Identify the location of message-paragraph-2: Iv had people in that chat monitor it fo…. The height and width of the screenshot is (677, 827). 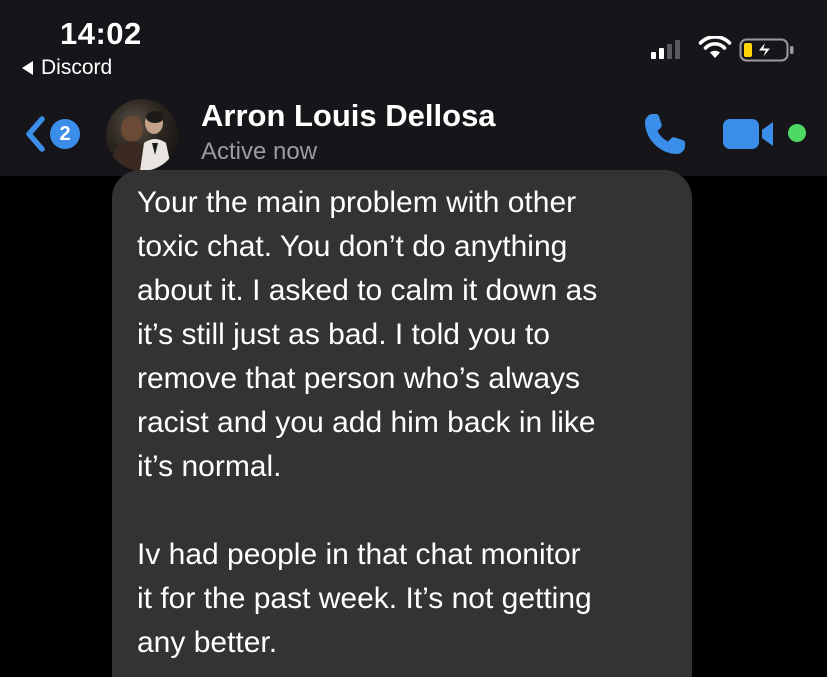
(364, 598).